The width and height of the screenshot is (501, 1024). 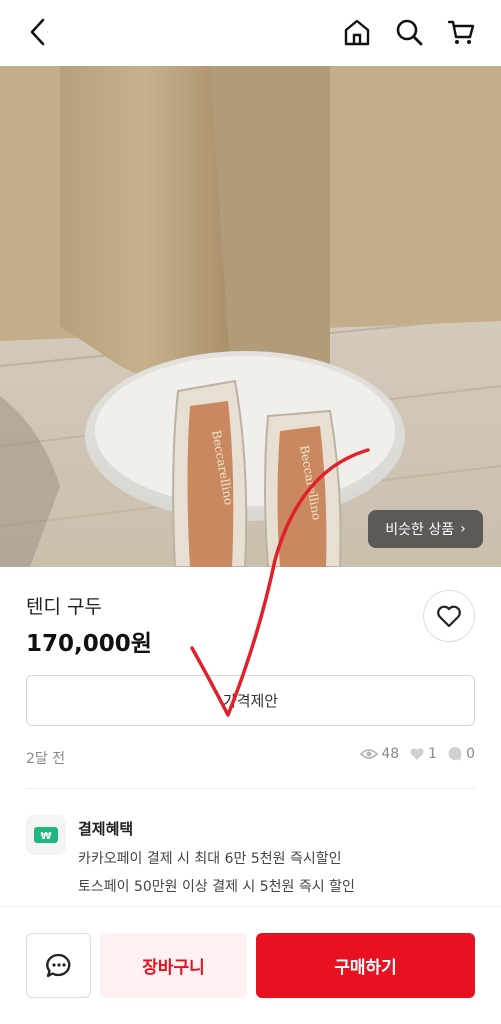 What do you see at coordinates (46, 759) in the screenshot?
I see `posted-time: 2달 전` at bounding box center [46, 759].